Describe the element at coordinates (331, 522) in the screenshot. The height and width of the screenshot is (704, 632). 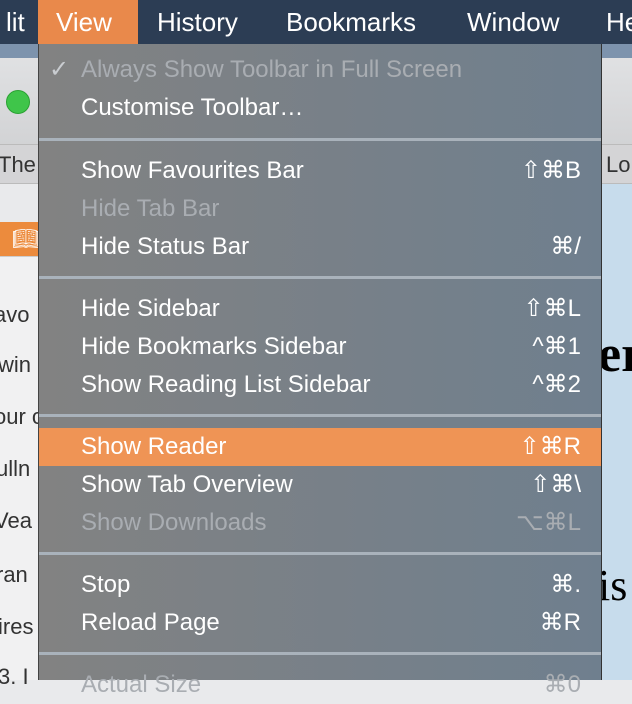
I see `menu-item-show-downloads: Show Downloads ⌥⌘L` at that location.